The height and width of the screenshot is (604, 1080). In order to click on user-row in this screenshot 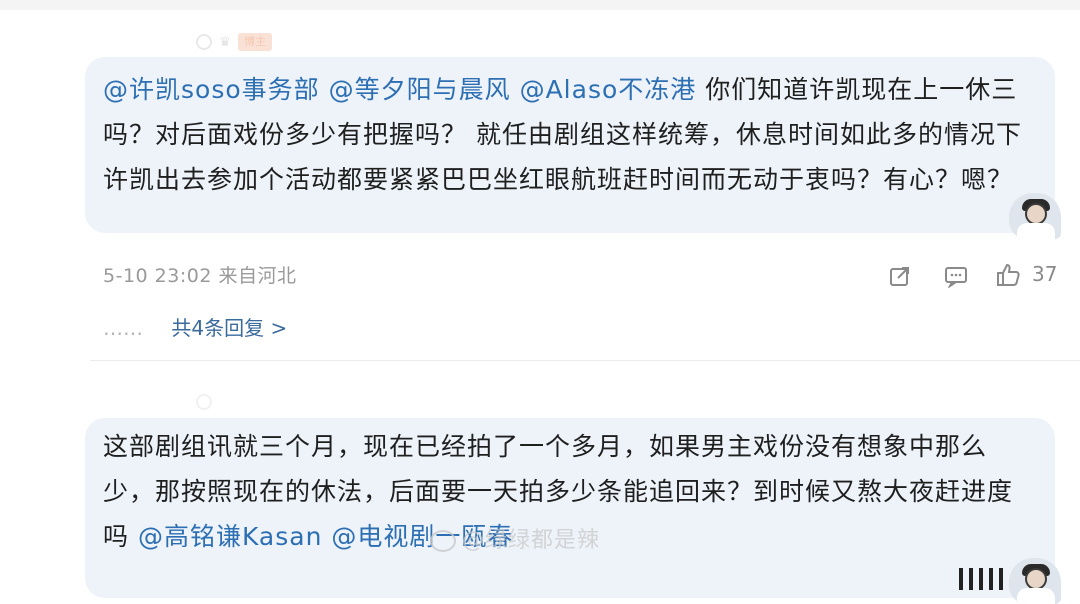, I will do `click(204, 402)`.